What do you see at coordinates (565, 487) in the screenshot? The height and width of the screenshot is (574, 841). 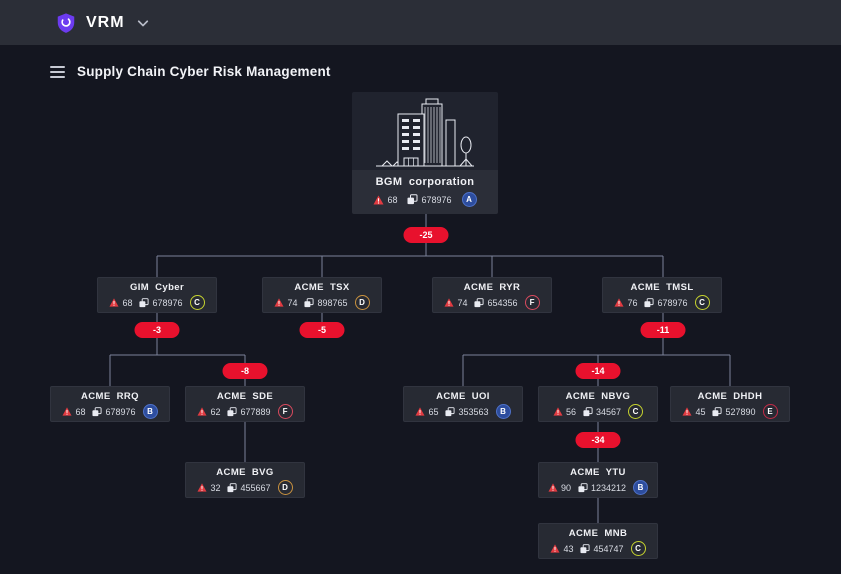 I see `warning-count: 90` at bounding box center [565, 487].